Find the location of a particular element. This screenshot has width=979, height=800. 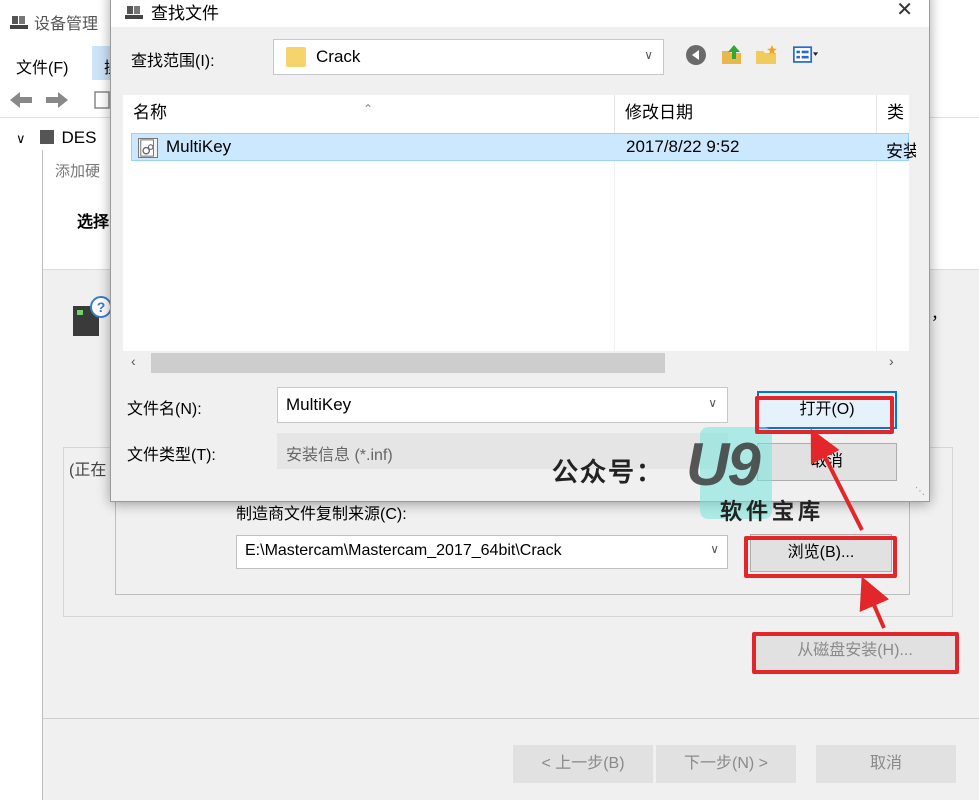

back-forward-icon is located at coordinates (48, 100).